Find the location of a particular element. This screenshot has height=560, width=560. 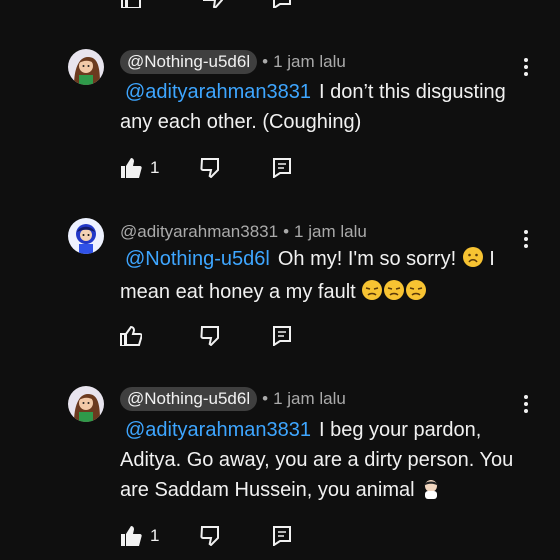

previous-comment-actions is located at coordinates (220, 5).